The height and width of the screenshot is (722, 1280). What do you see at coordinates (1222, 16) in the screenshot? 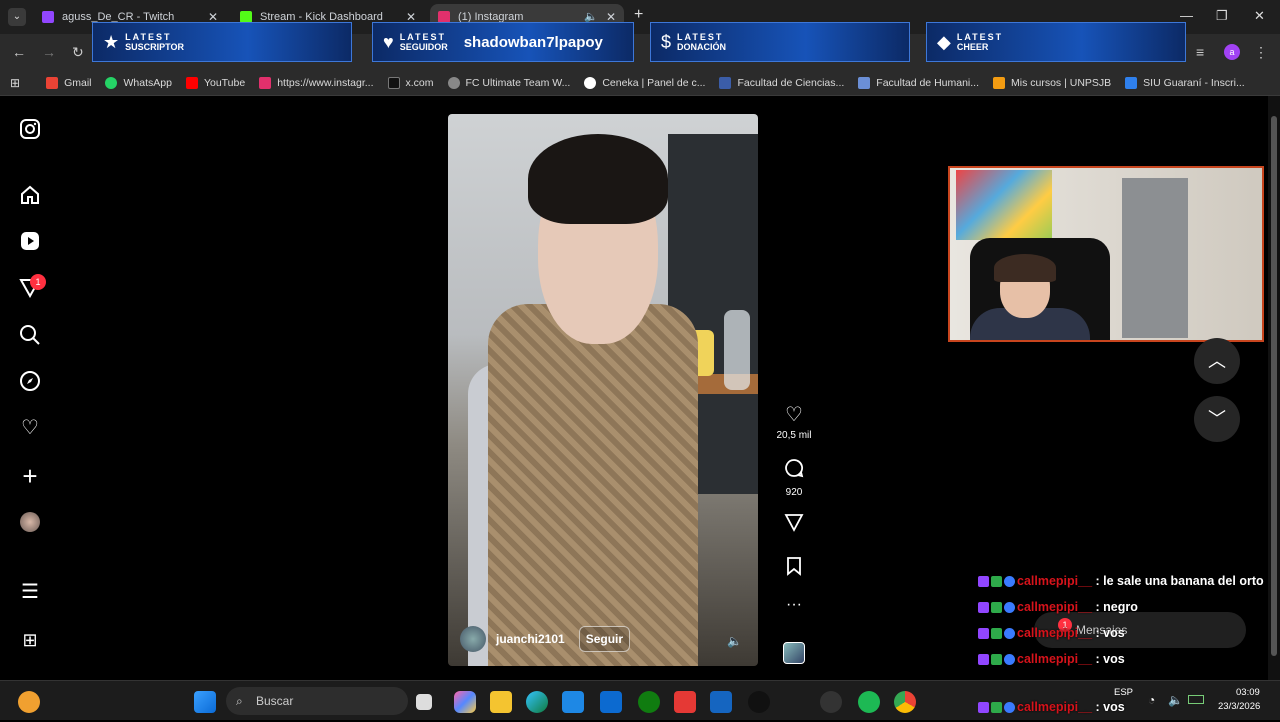
I see `maximize-button: ❐` at bounding box center [1222, 16].